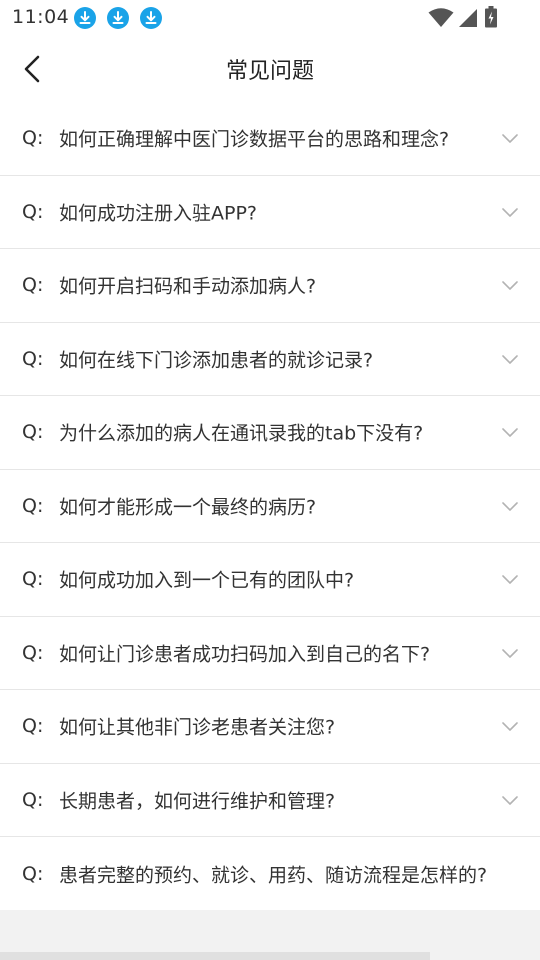 Image resolution: width=540 pixels, height=960 pixels. I want to click on app-header: 常见问题, so click(270, 69).